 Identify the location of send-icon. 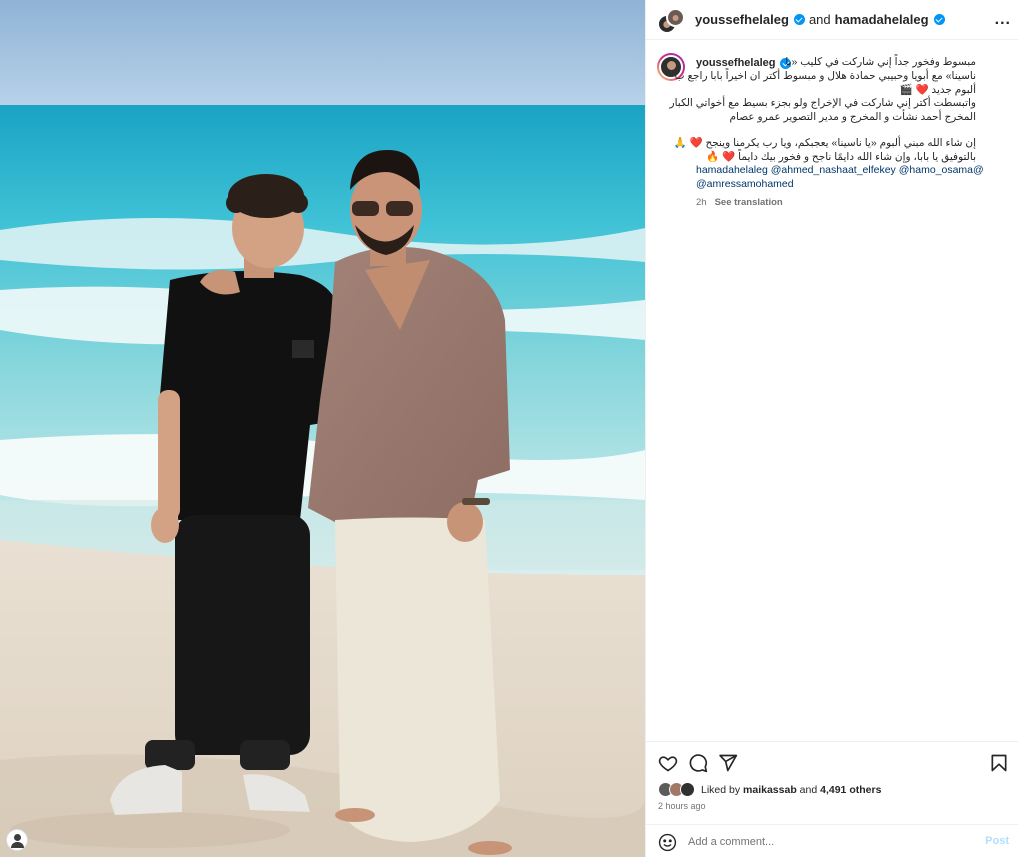
(728, 763).